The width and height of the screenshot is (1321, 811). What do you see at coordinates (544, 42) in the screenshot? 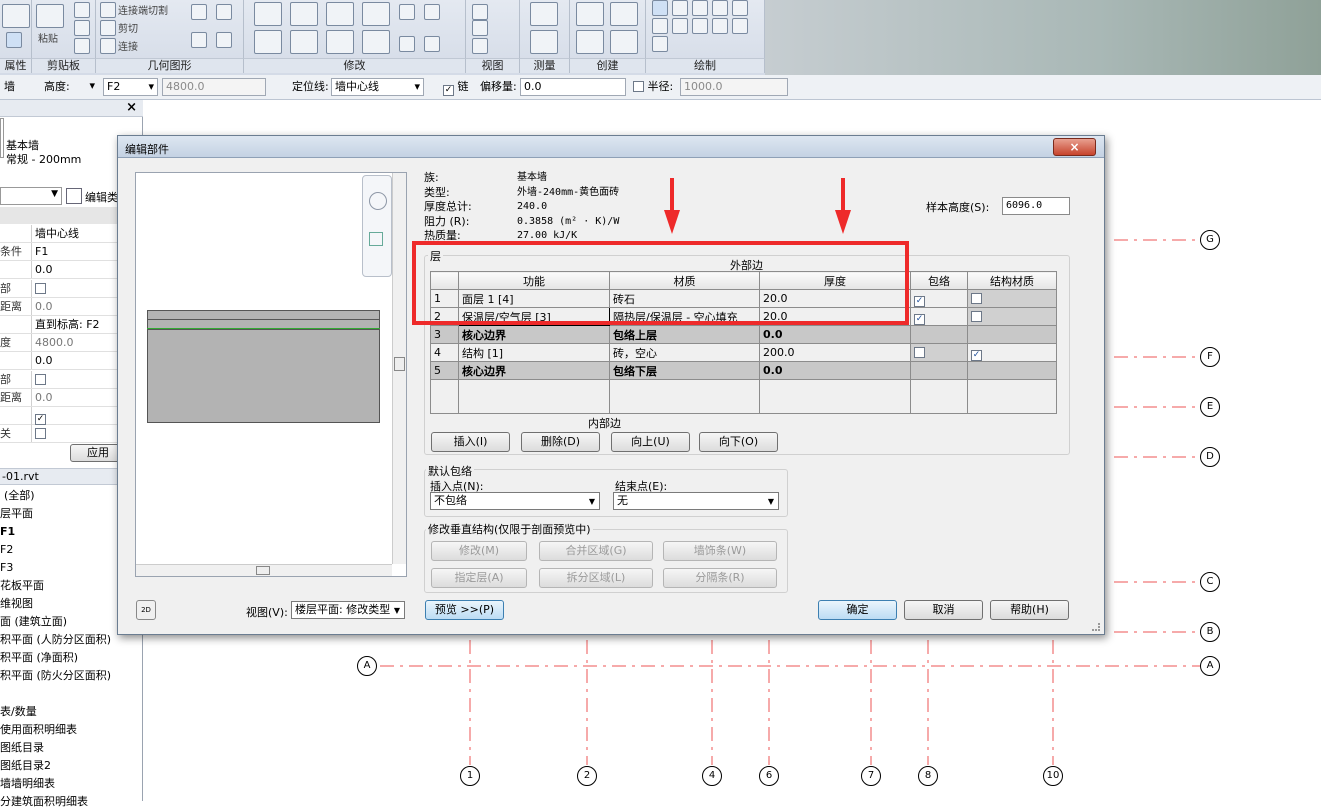
I see `dimension-icon` at bounding box center [544, 42].